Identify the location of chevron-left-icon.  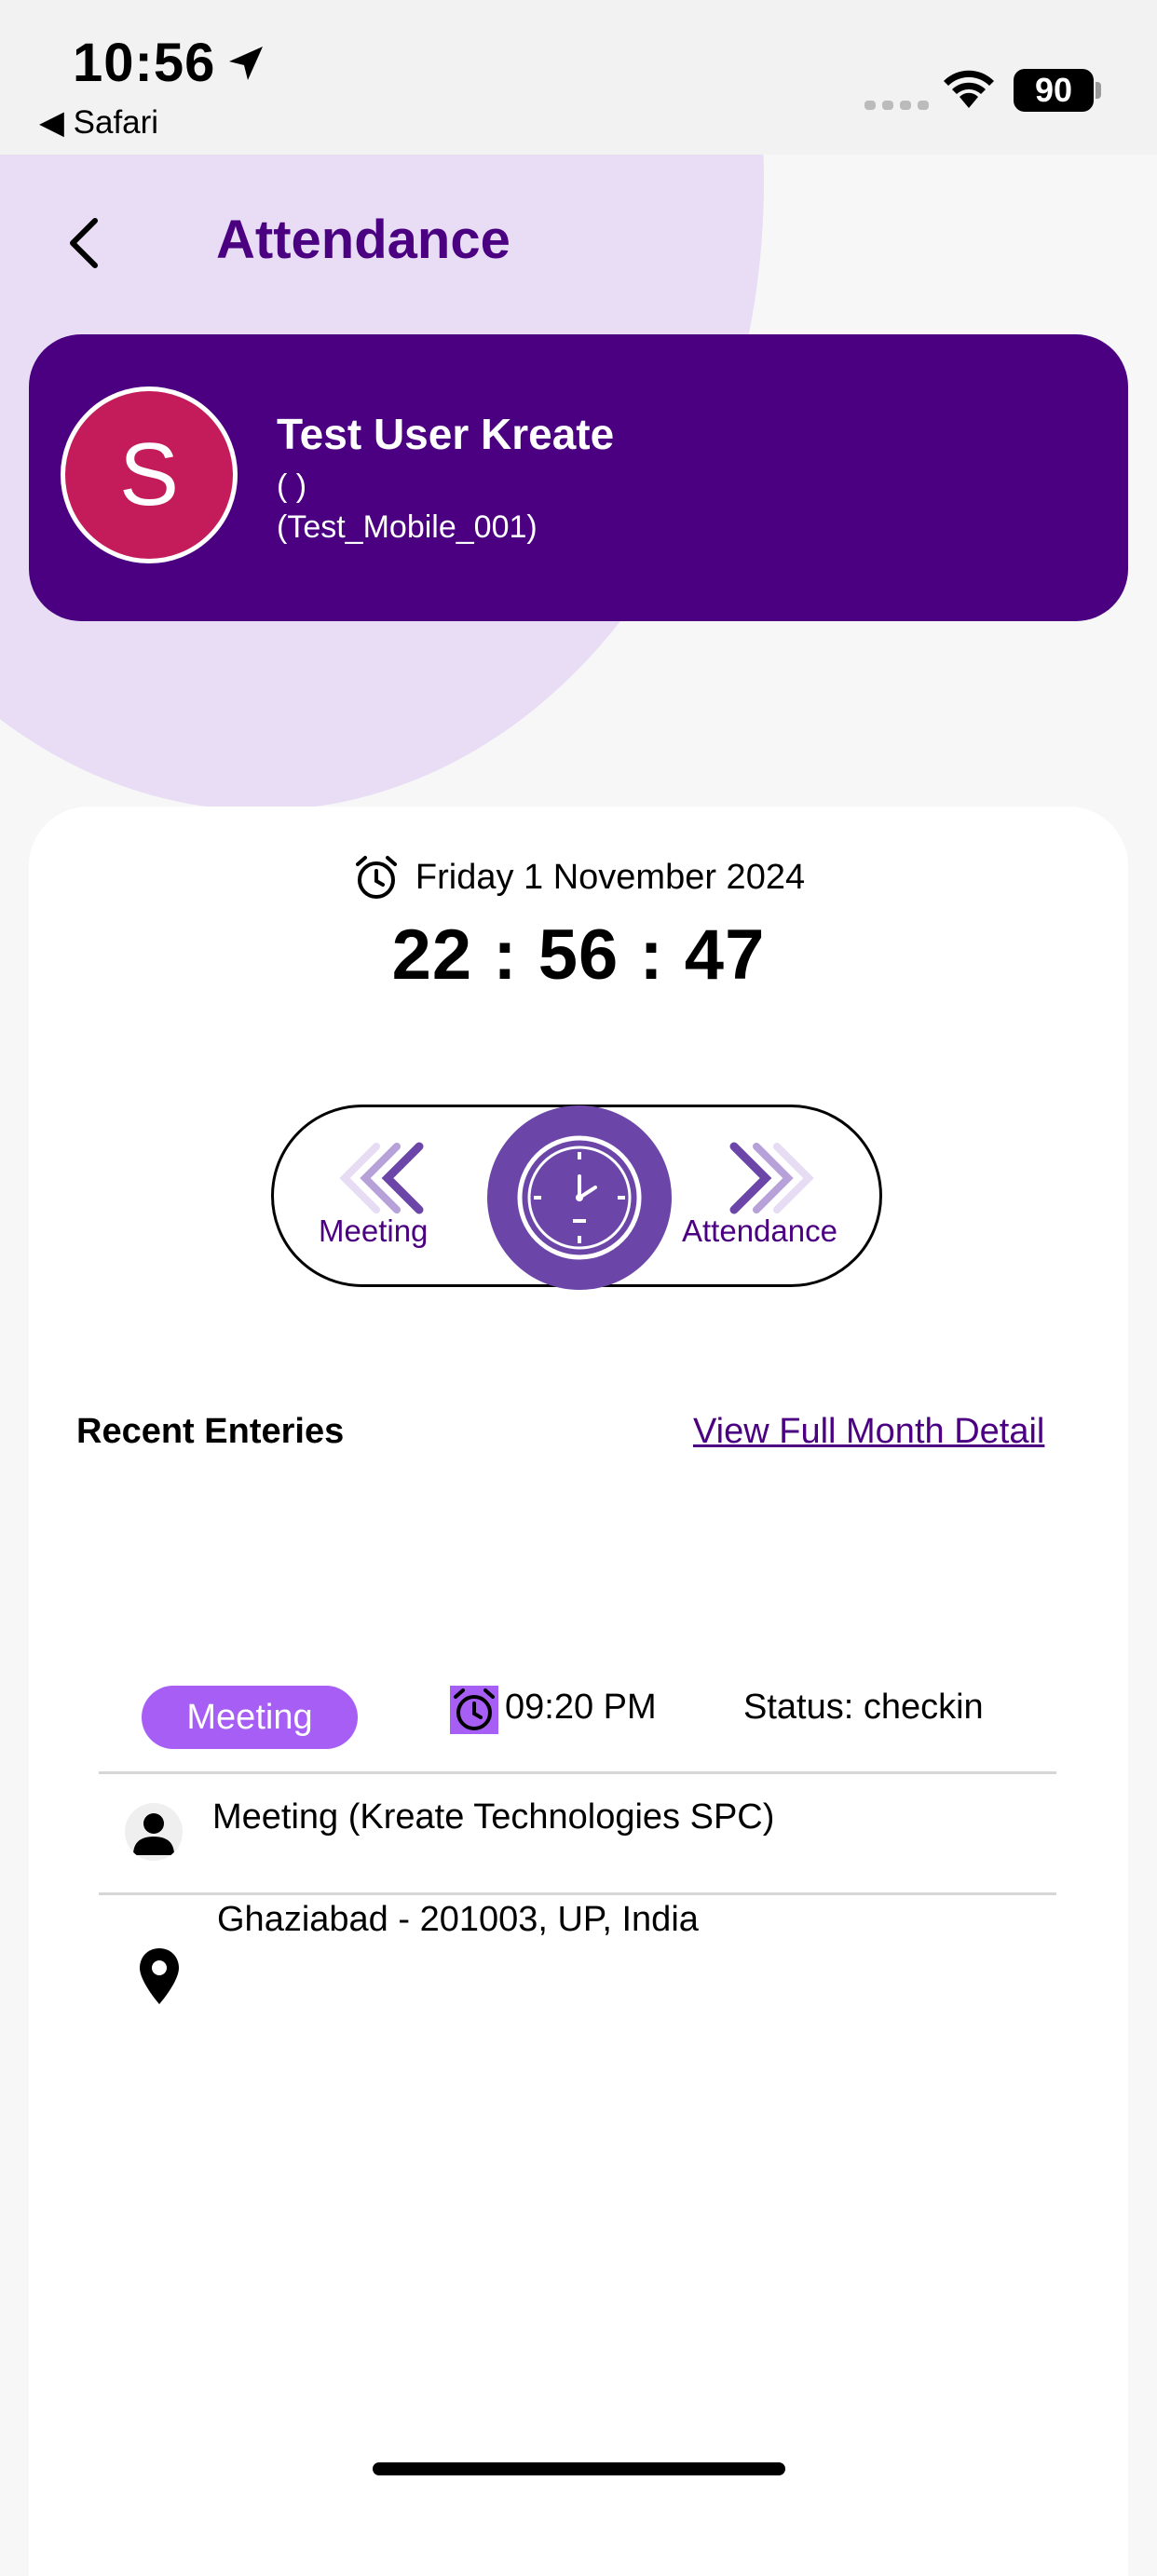
(84, 243).